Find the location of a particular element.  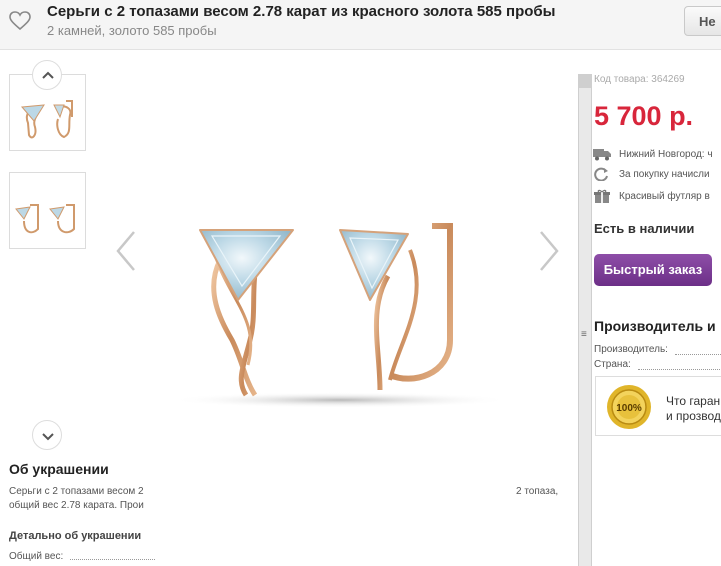

splitter-cap is located at coordinates (585, 81).